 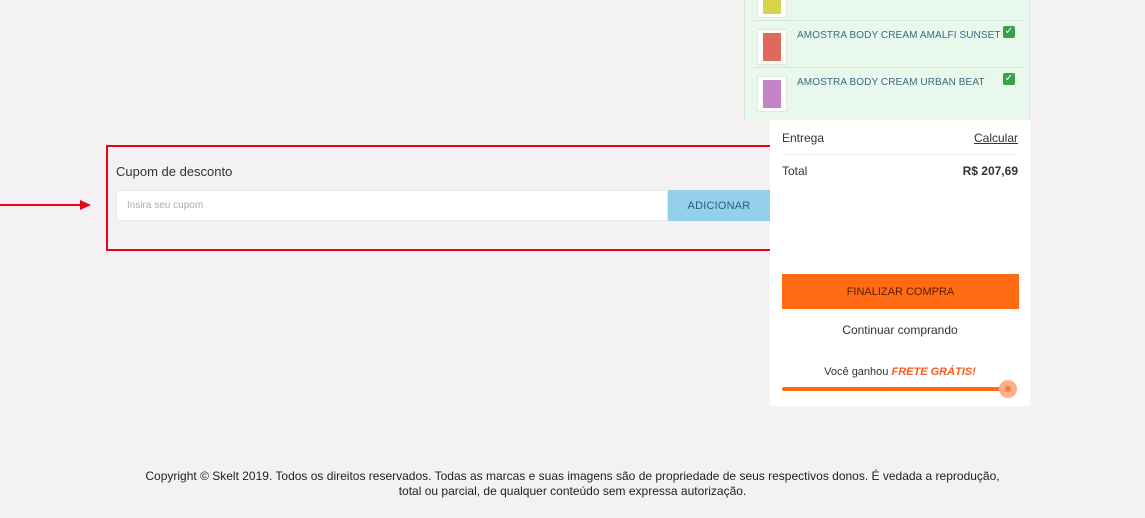 I want to click on finalize-purchase-button: FINALIZAR COMPRA, so click(x=900, y=291).